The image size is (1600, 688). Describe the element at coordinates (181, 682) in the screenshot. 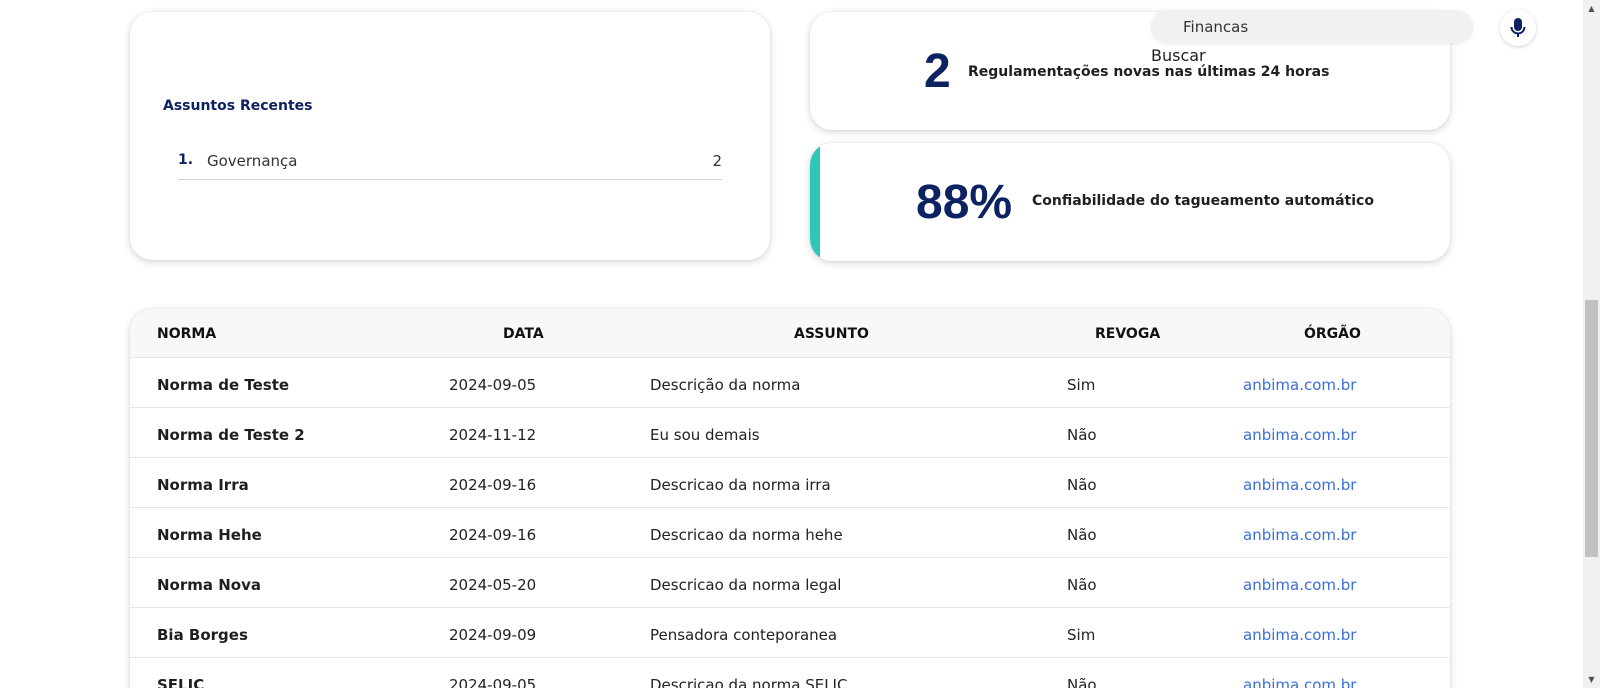

I see `cell-norma: SELIC` at that location.